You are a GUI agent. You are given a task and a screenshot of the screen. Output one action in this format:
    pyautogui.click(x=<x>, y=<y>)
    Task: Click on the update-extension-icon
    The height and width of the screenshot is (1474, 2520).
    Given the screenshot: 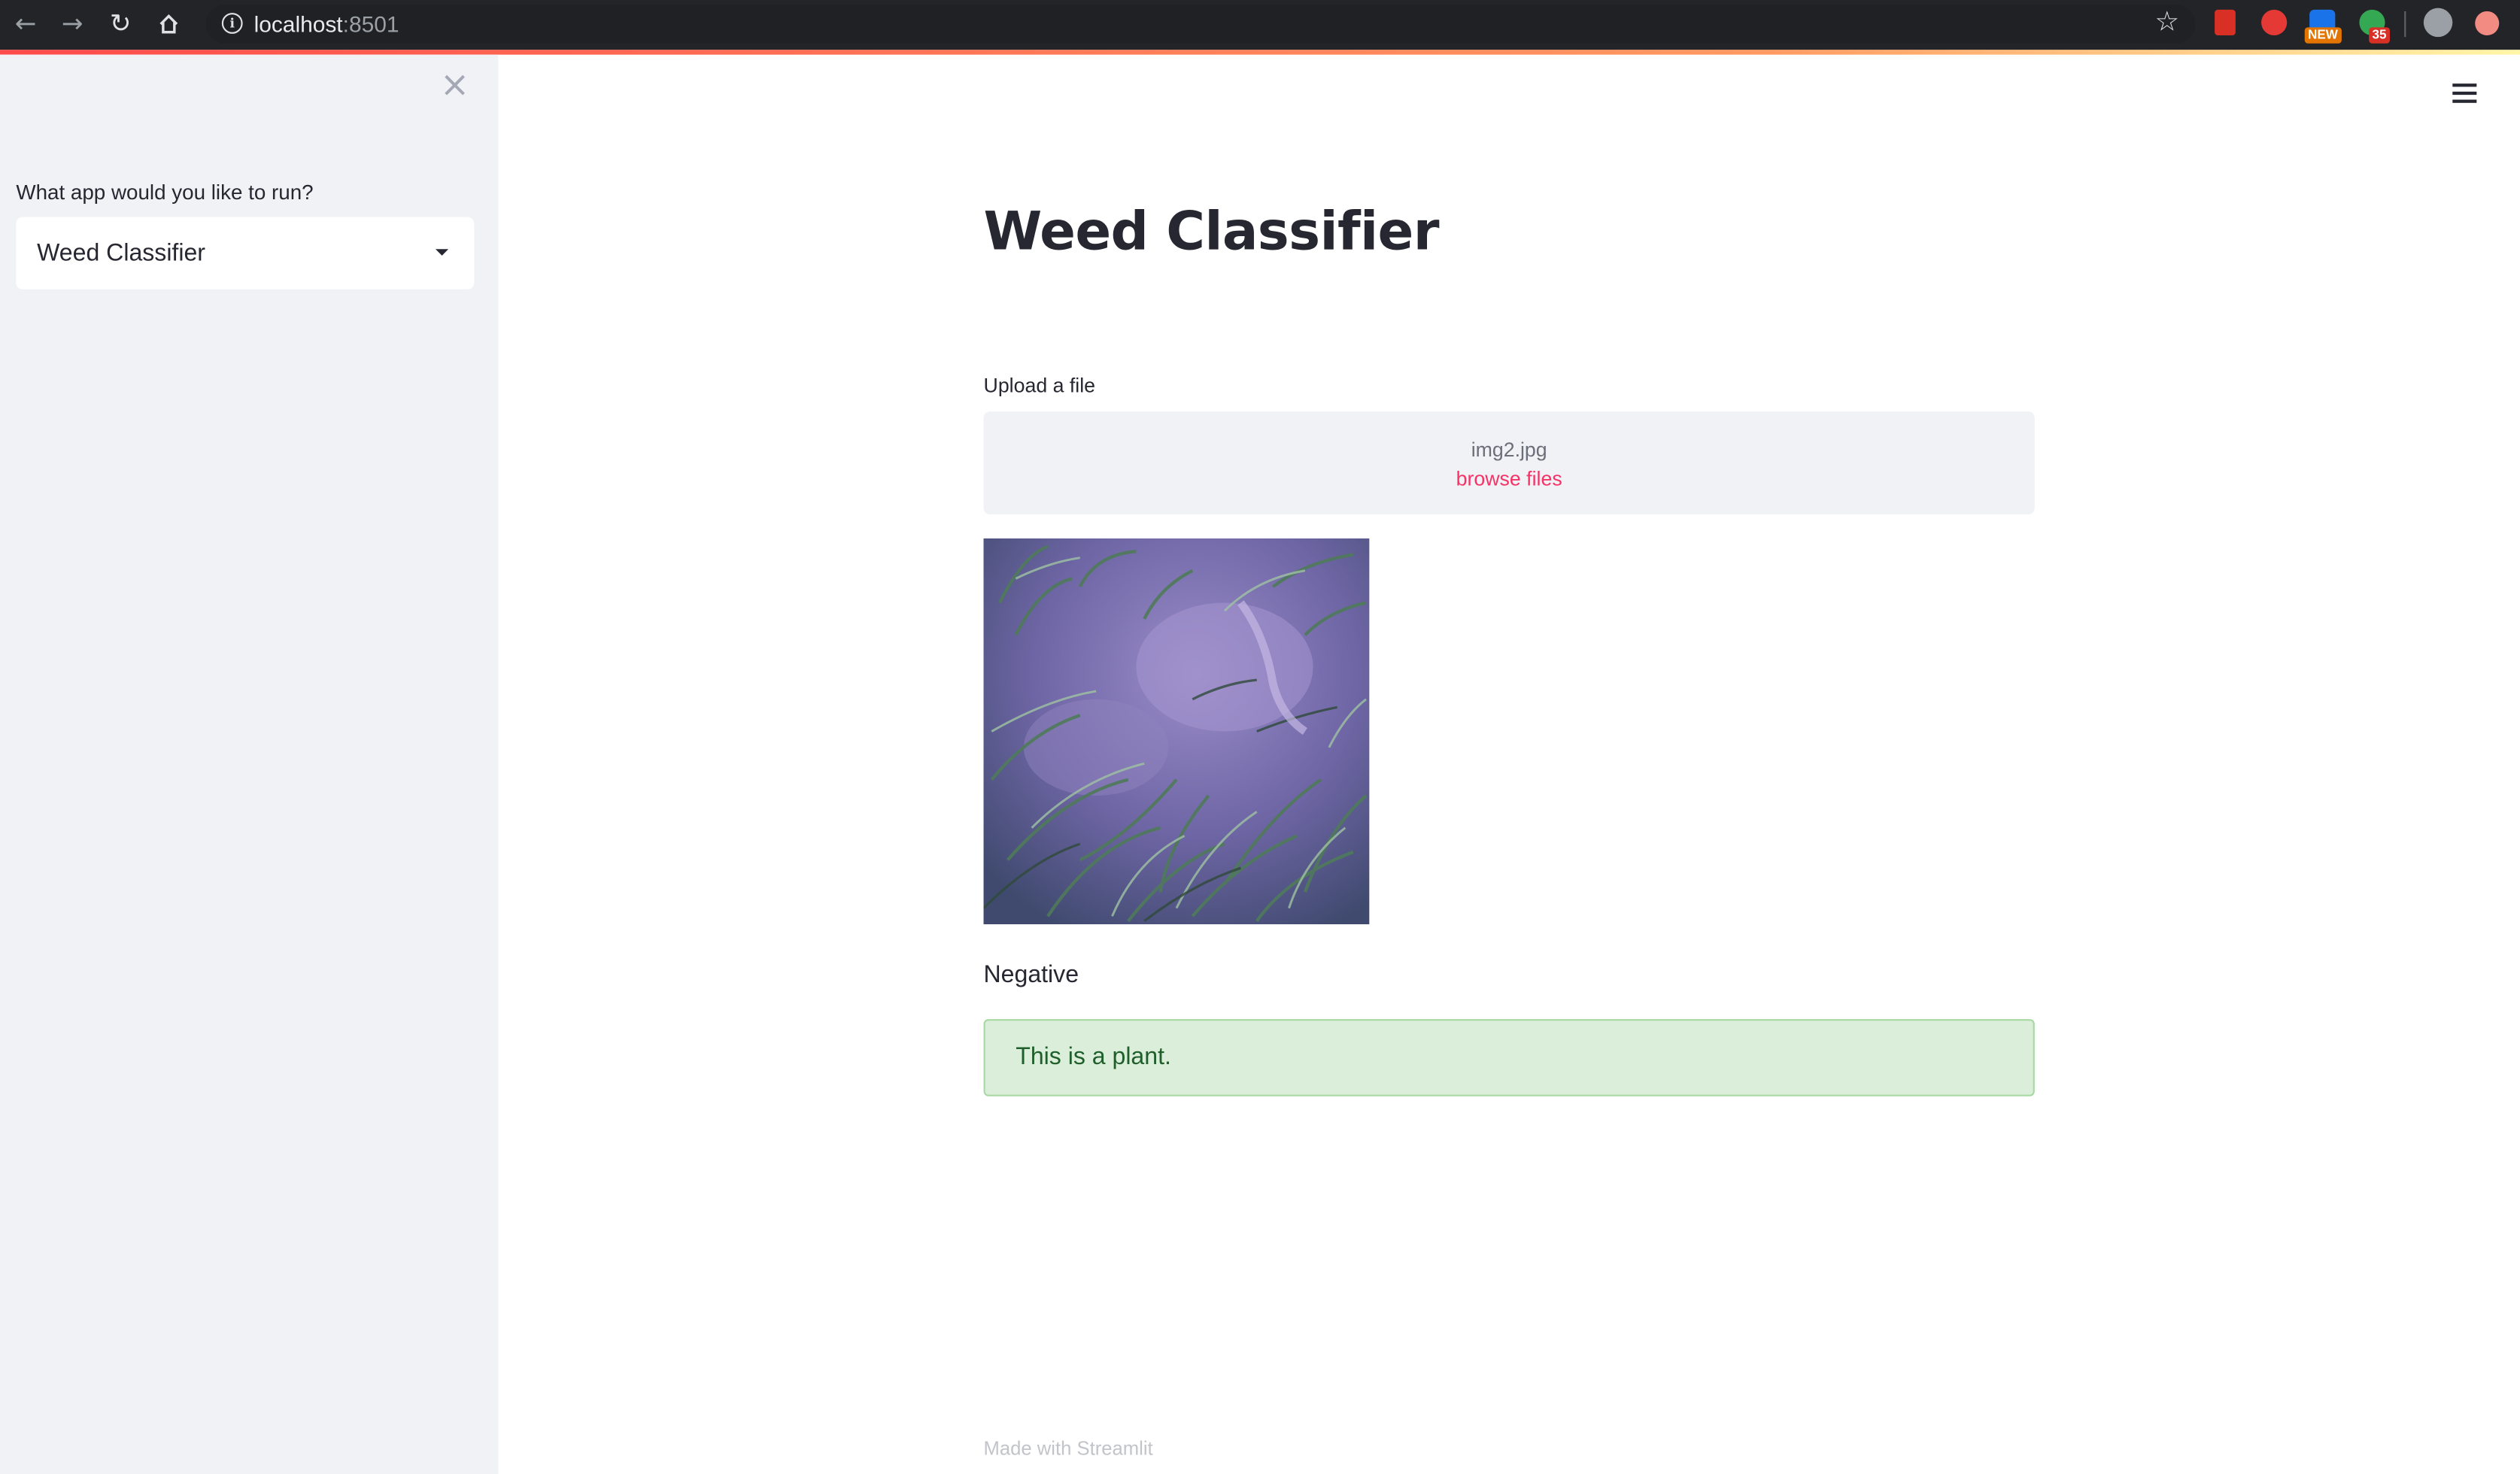 What is the action you would take?
    pyautogui.click(x=2487, y=23)
    